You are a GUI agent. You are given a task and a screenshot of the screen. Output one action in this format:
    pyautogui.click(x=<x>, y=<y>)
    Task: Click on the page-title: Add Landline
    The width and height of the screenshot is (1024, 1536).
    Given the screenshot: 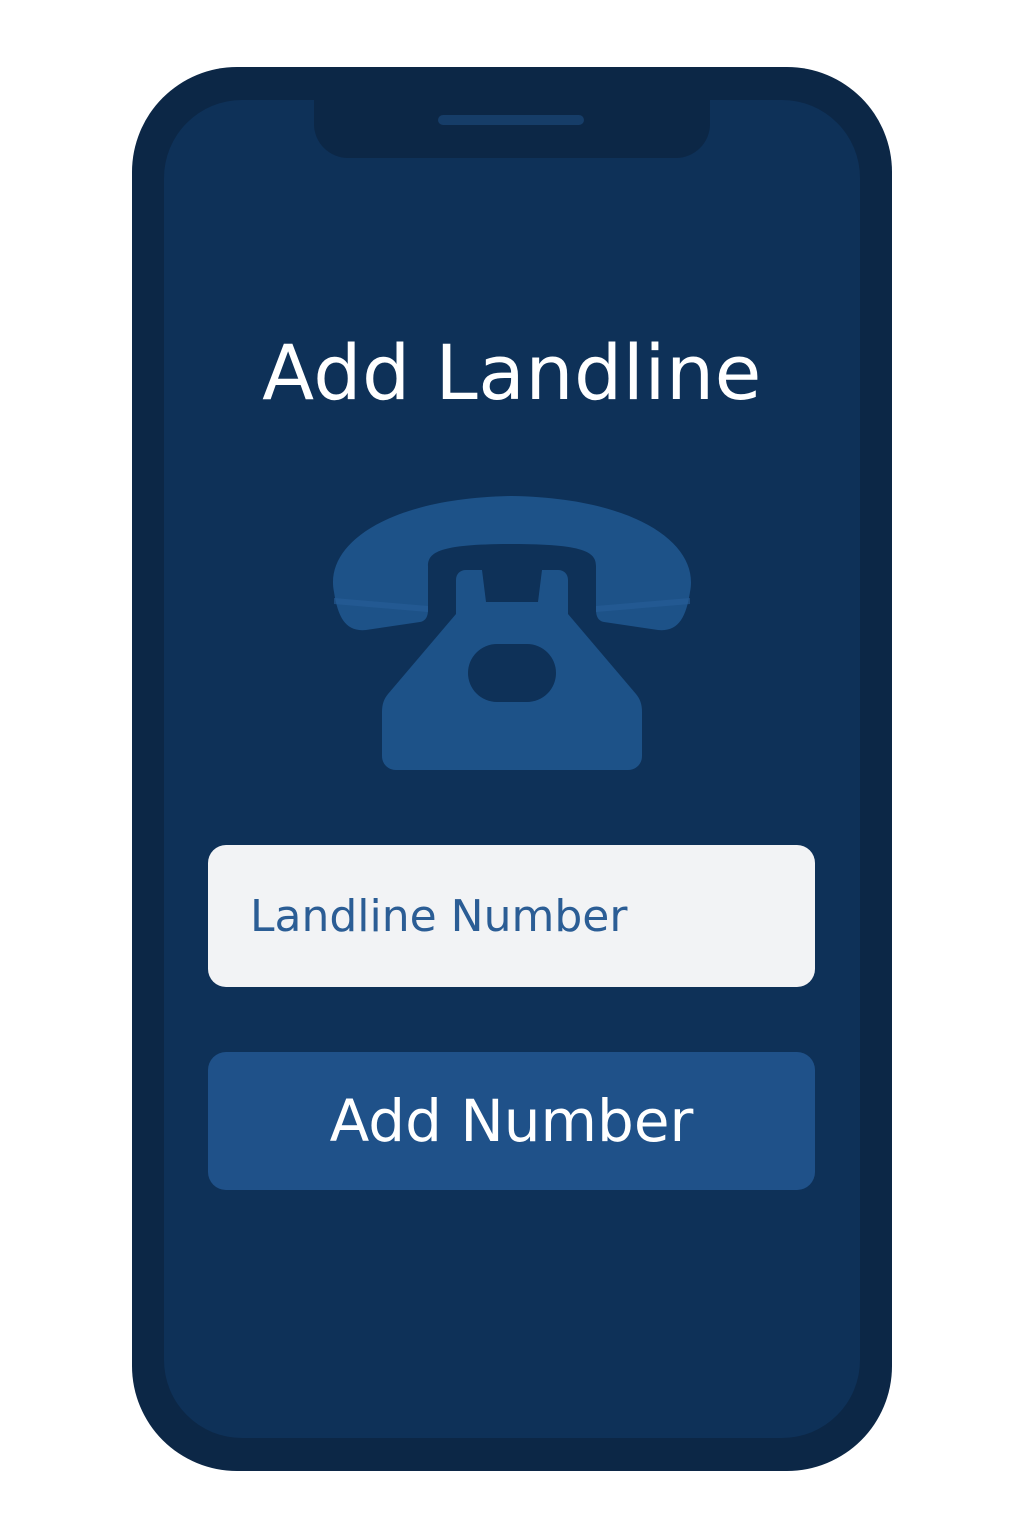 What is the action you would take?
    pyautogui.click(x=512, y=372)
    